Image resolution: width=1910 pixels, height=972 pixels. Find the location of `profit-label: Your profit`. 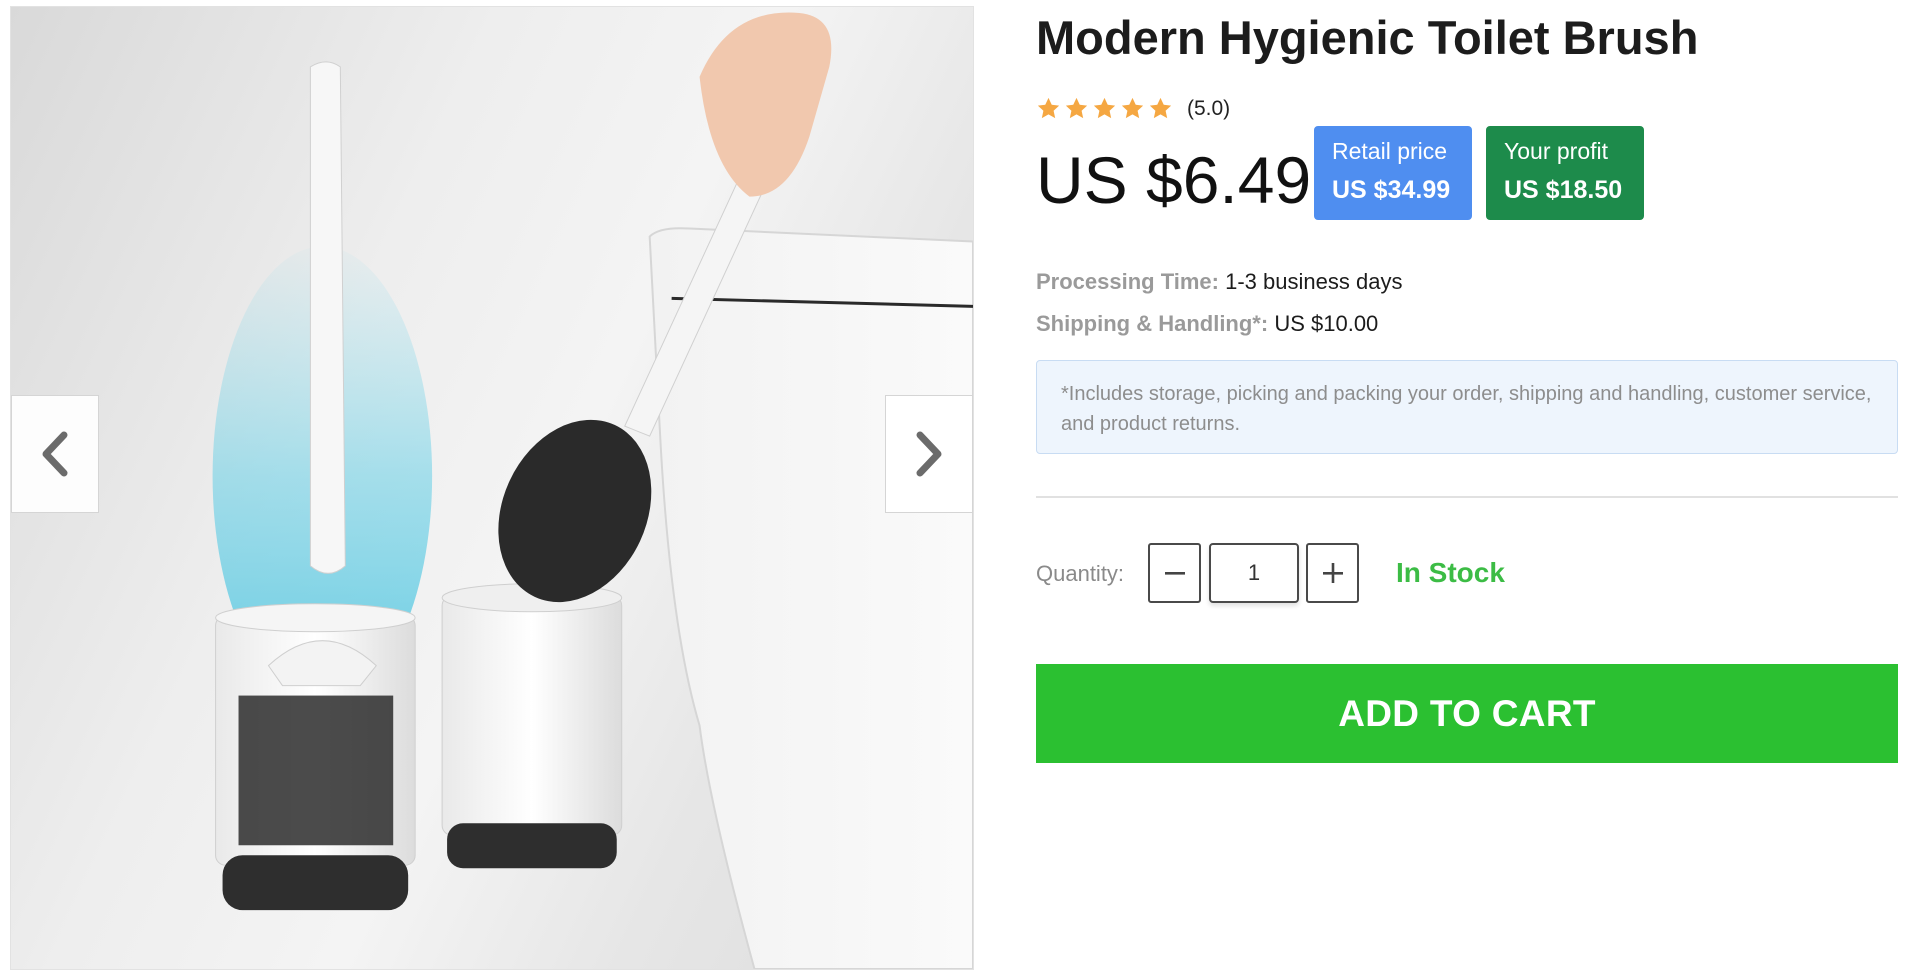

profit-label: Your profit is located at coordinates (1556, 151).